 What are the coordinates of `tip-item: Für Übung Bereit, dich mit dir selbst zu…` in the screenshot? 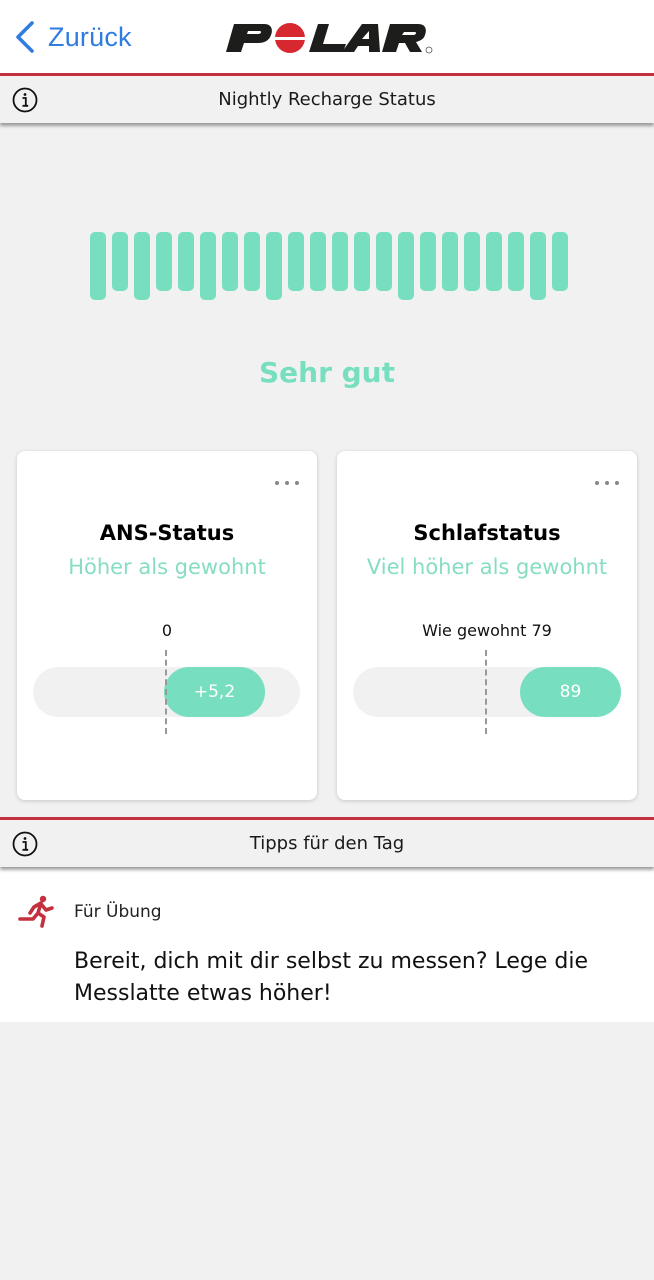 It's located at (327, 945).